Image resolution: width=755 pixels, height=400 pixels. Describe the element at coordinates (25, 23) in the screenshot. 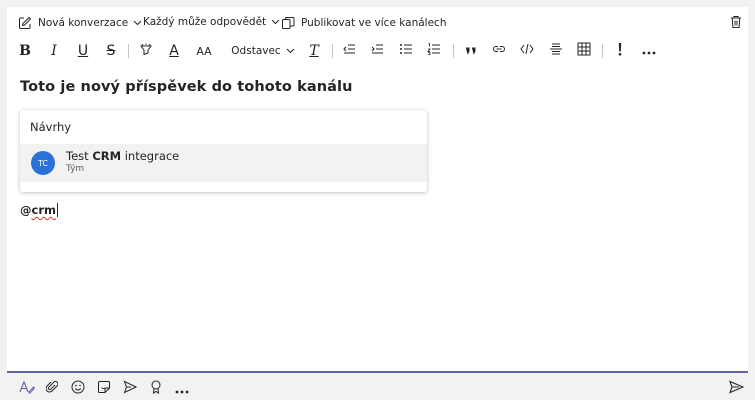

I see `compose-icon` at that location.